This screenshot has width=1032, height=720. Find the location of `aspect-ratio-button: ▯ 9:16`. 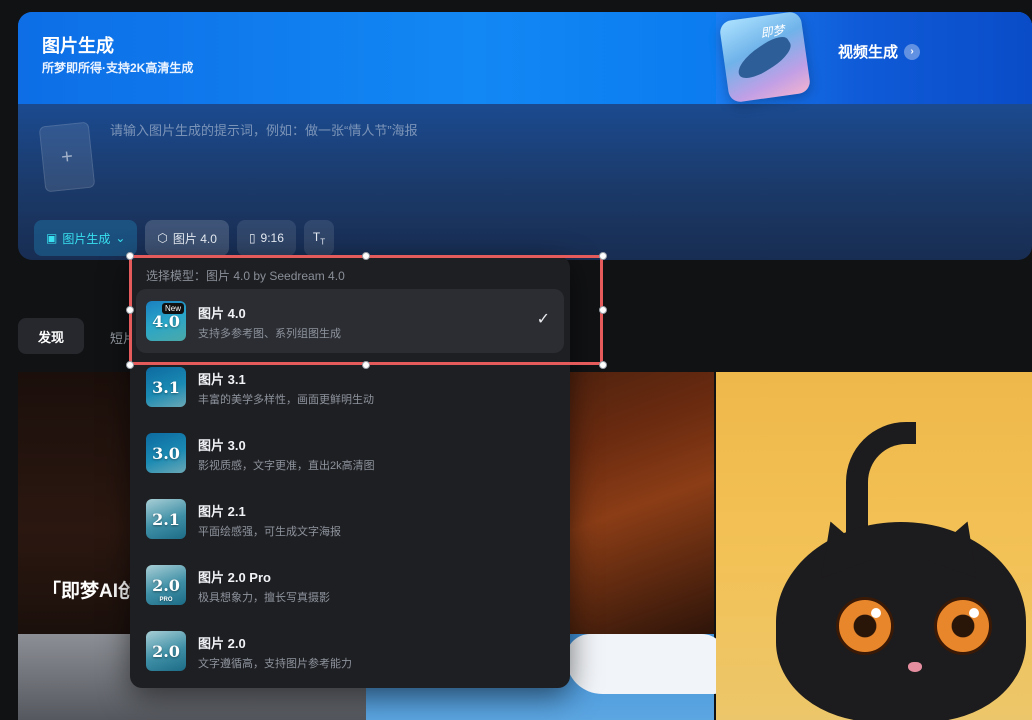

aspect-ratio-button: ▯ 9:16 is located at coordinates (266, 238).